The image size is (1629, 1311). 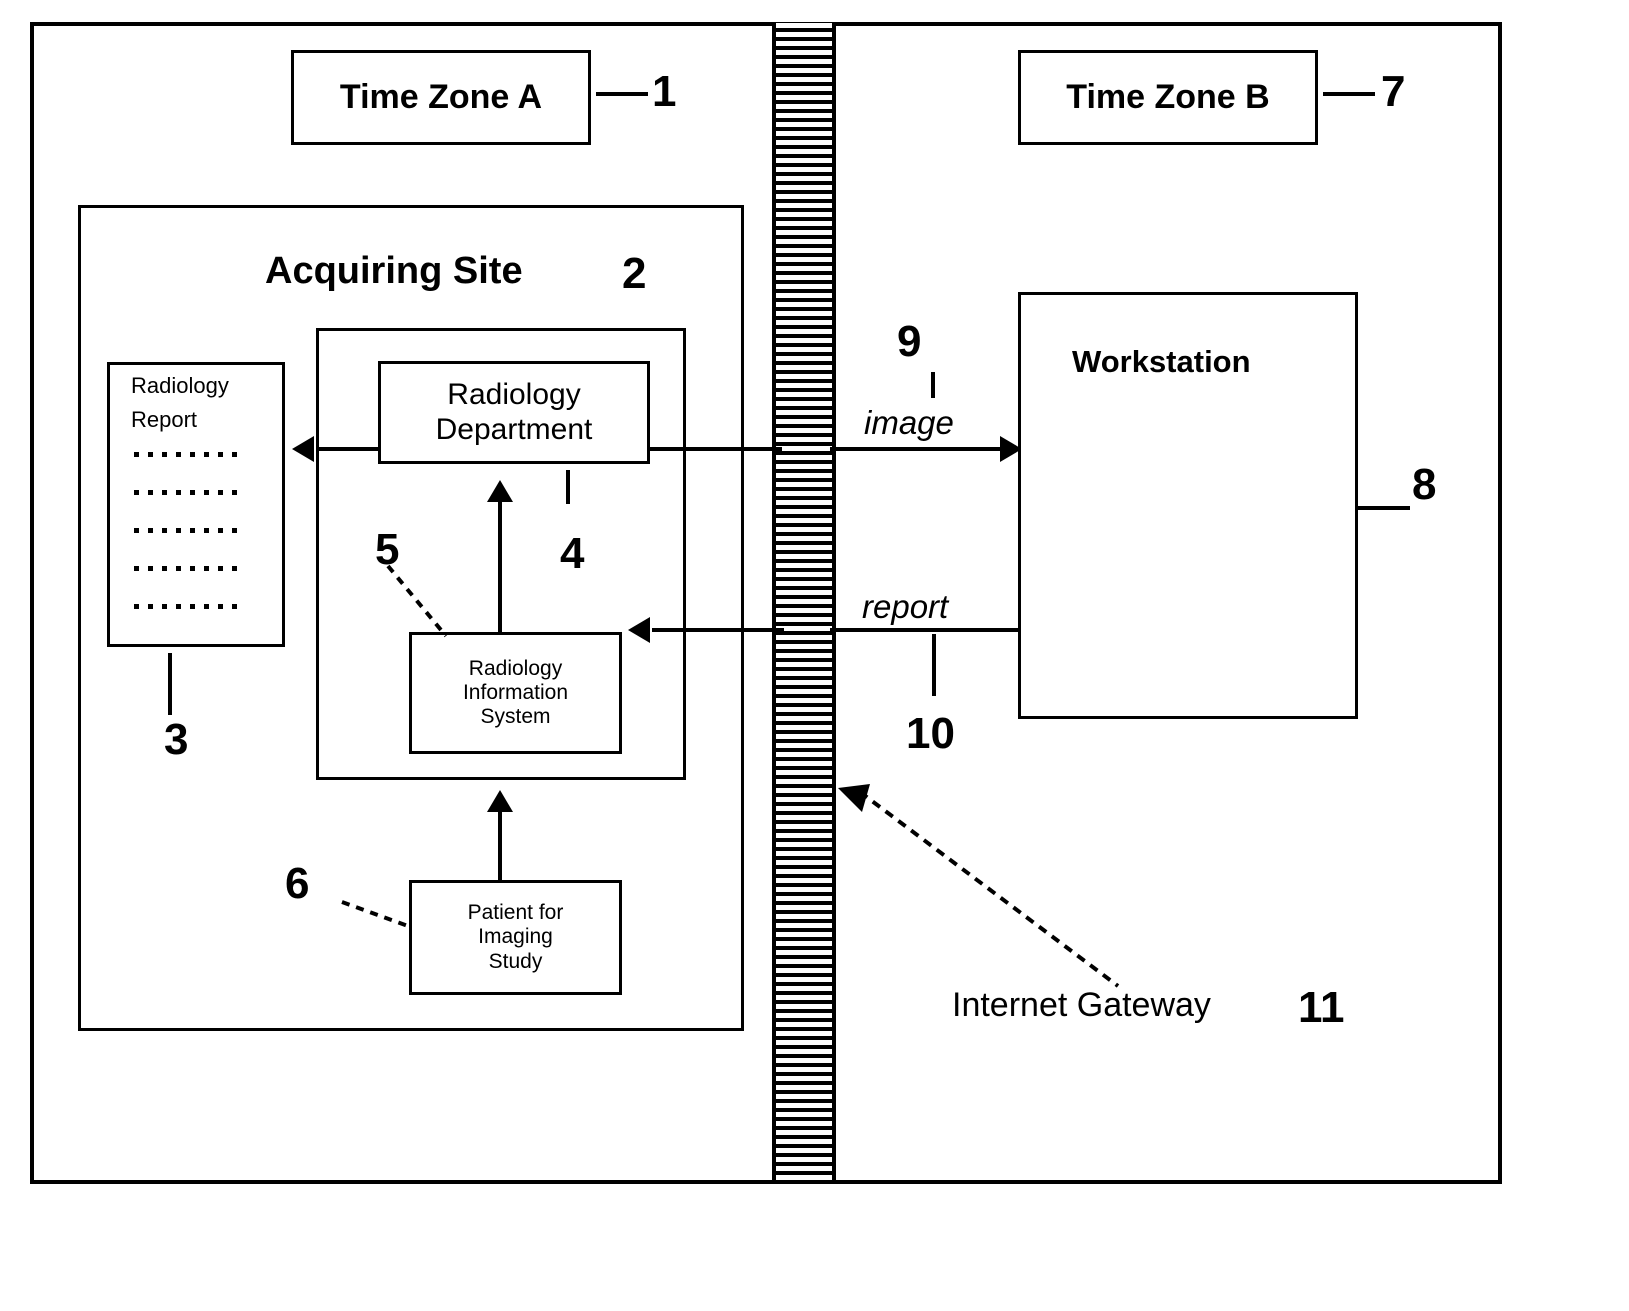 I want to click on radiology-report-title-line1: Radiology, so click(x=180, y=385).